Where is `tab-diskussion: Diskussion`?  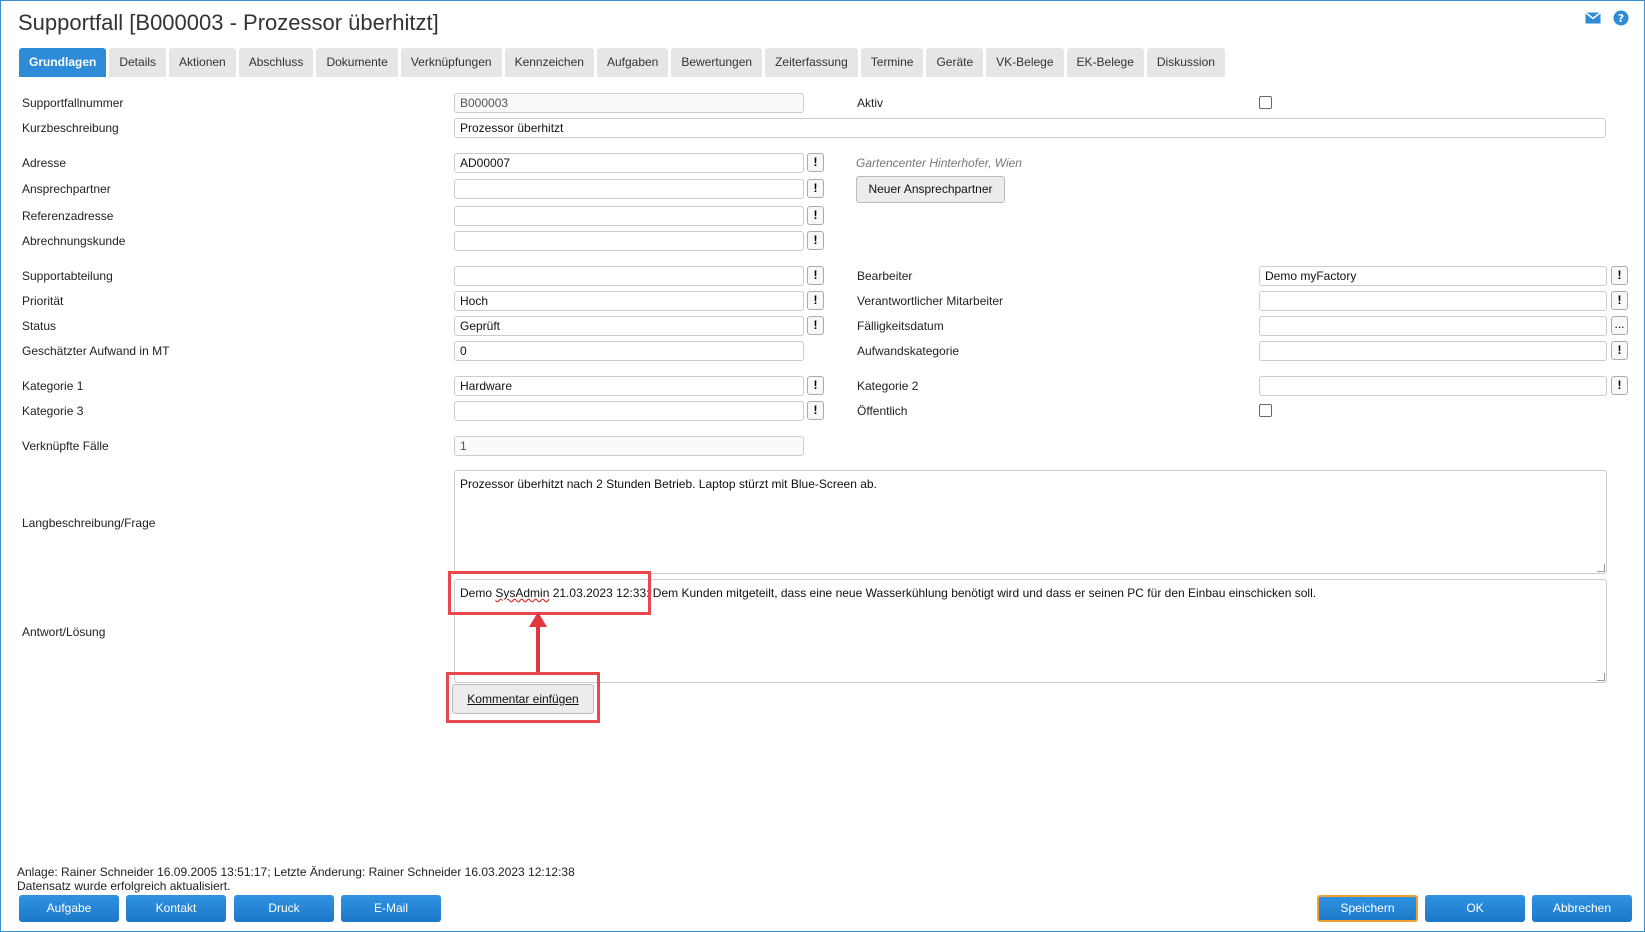
tab-diskussion: Diskussion is located at coordinates (1185, 62).